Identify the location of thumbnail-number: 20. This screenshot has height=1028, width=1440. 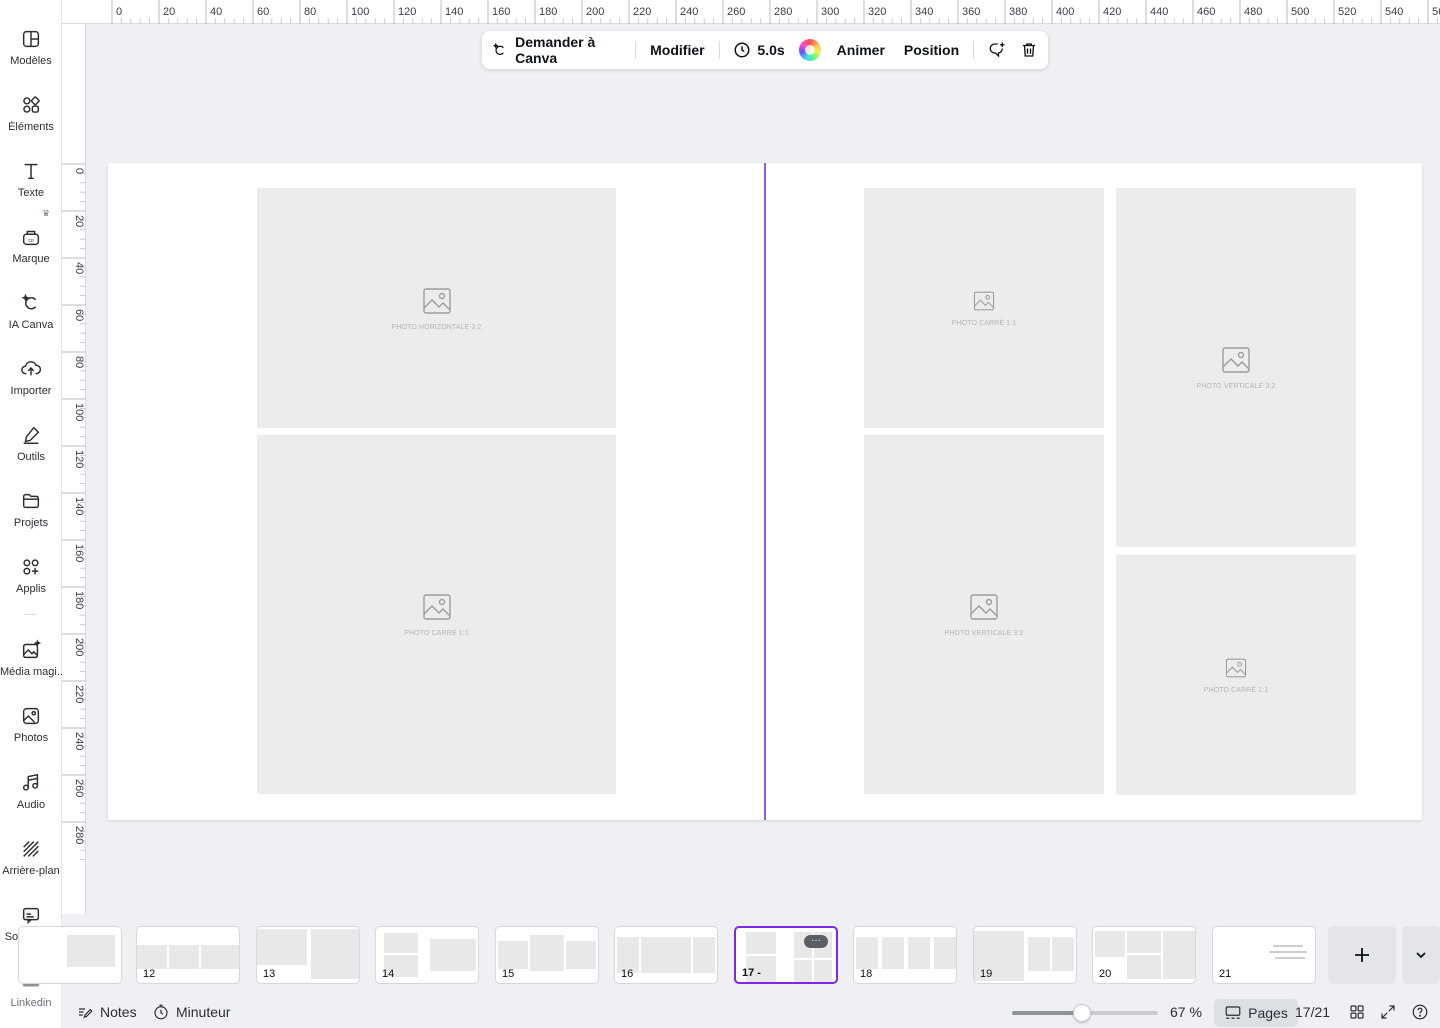
(1105, 974).